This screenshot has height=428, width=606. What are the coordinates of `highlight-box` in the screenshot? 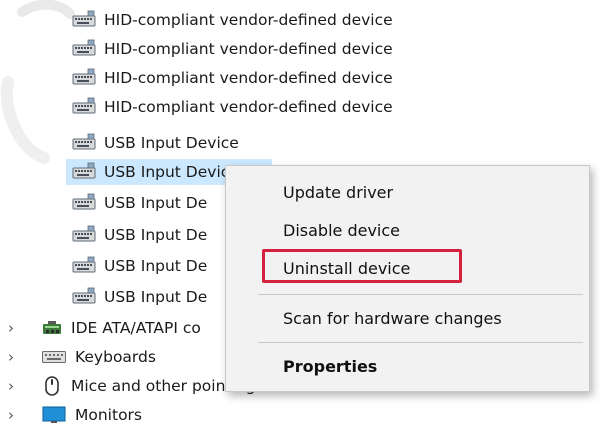 It's located at (362, 266).